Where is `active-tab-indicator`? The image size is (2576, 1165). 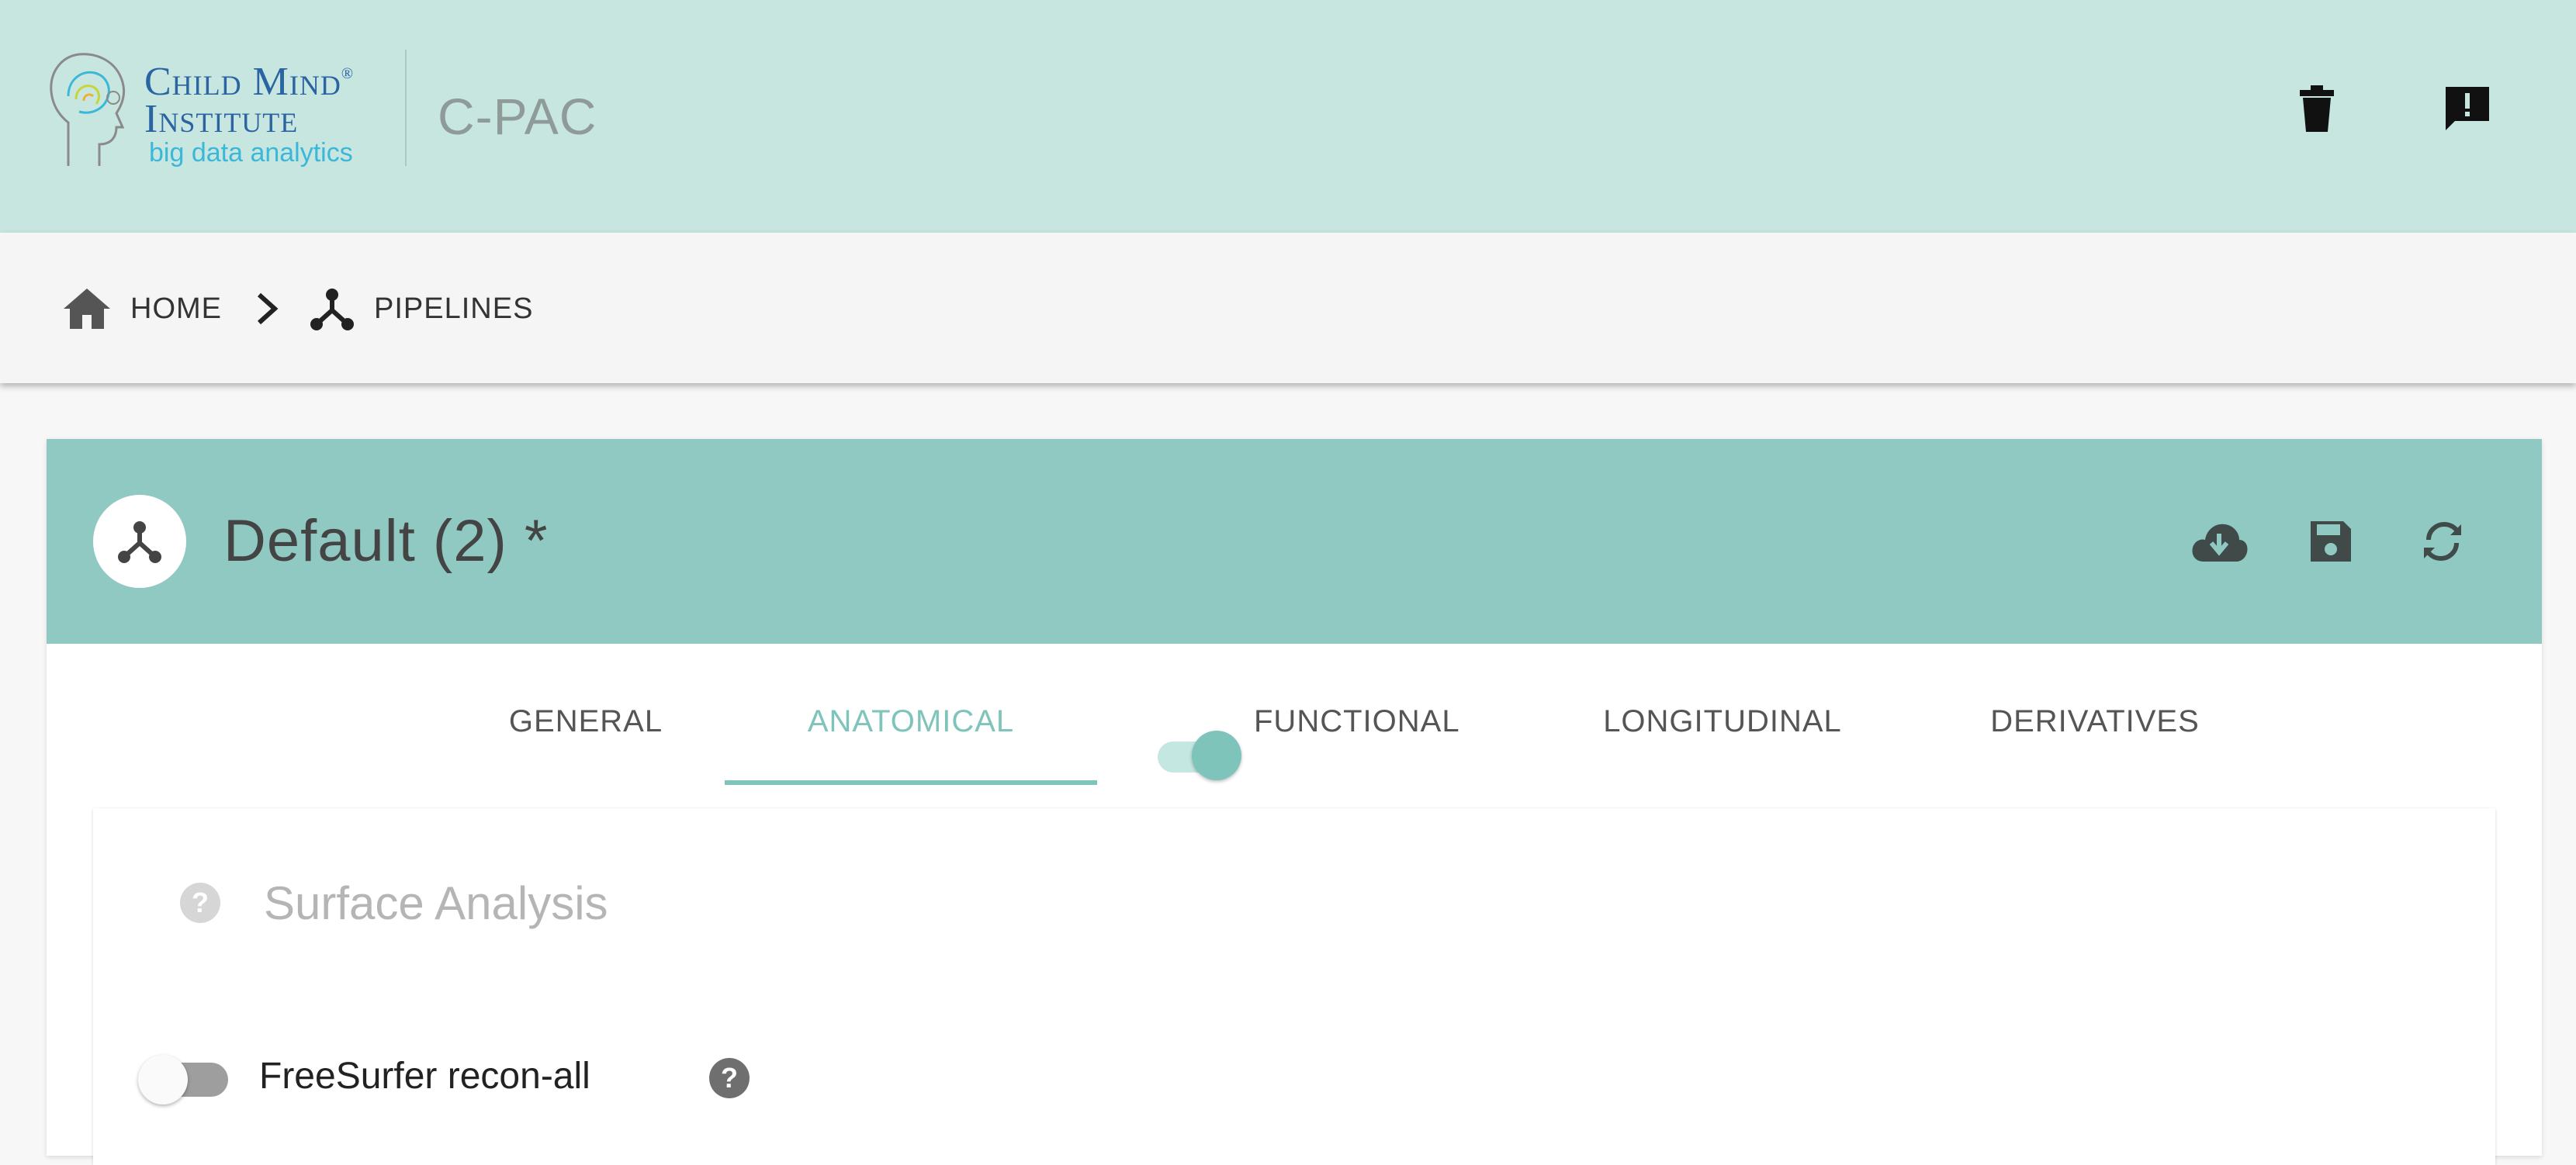 active-tab-indicator is located at coordinates (911, 782).